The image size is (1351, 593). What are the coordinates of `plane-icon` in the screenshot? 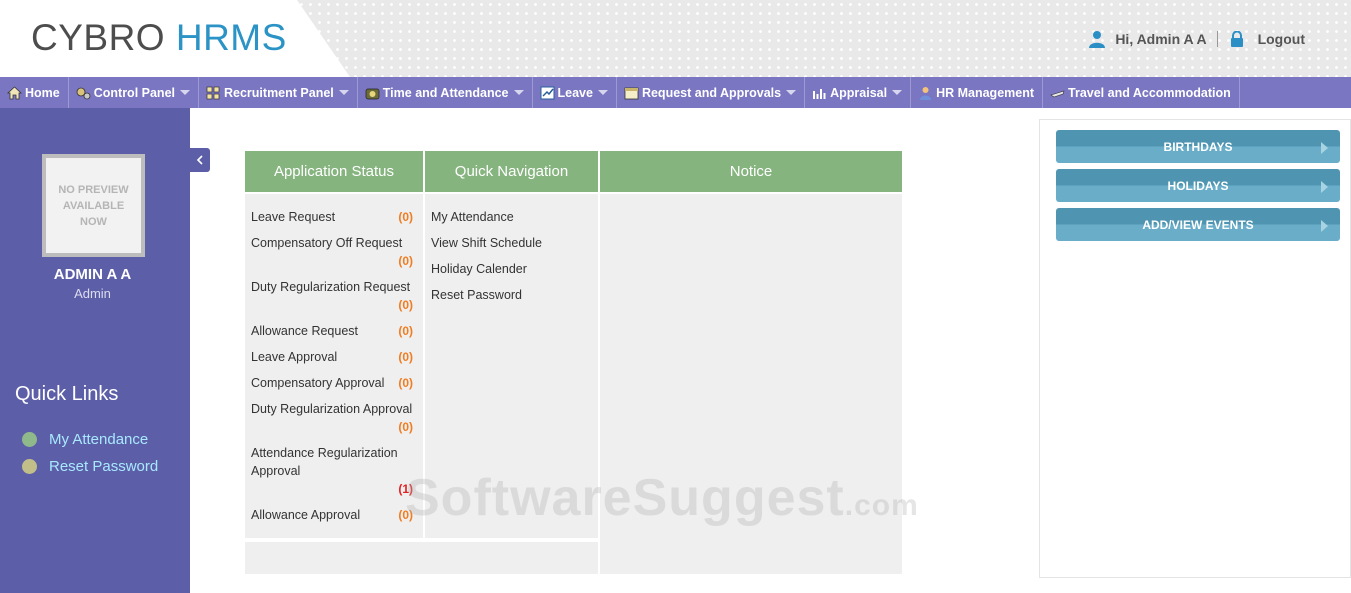 It's located at (1057, 93).